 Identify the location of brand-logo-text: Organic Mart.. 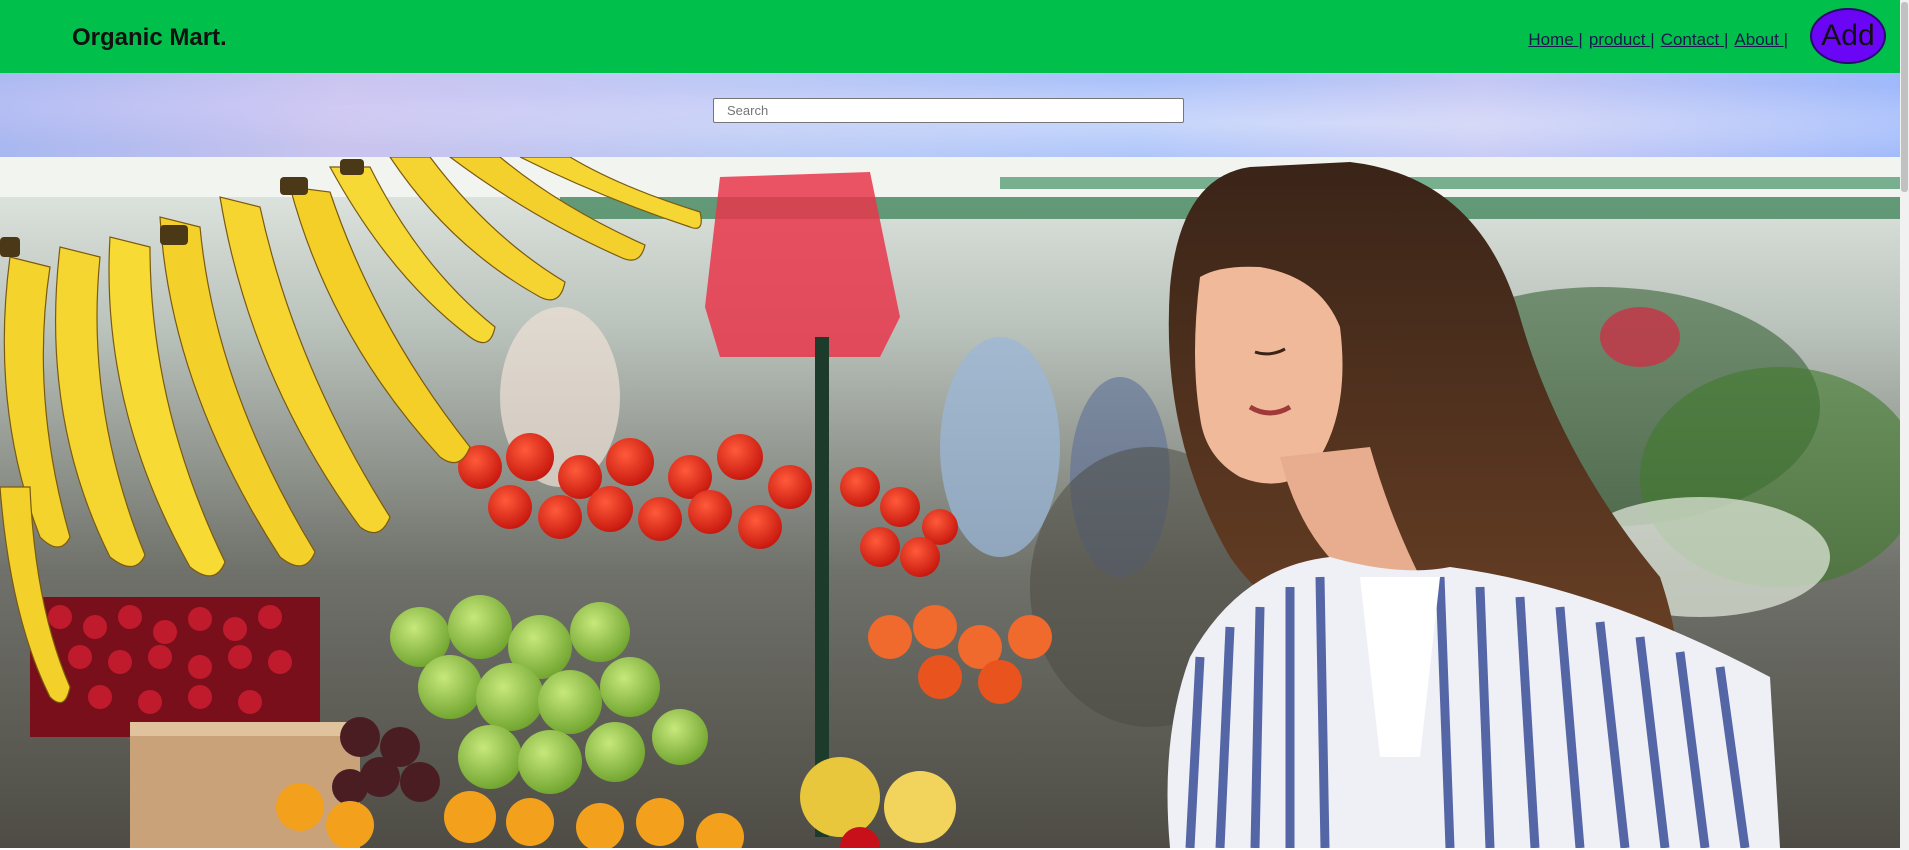
(149, 37).